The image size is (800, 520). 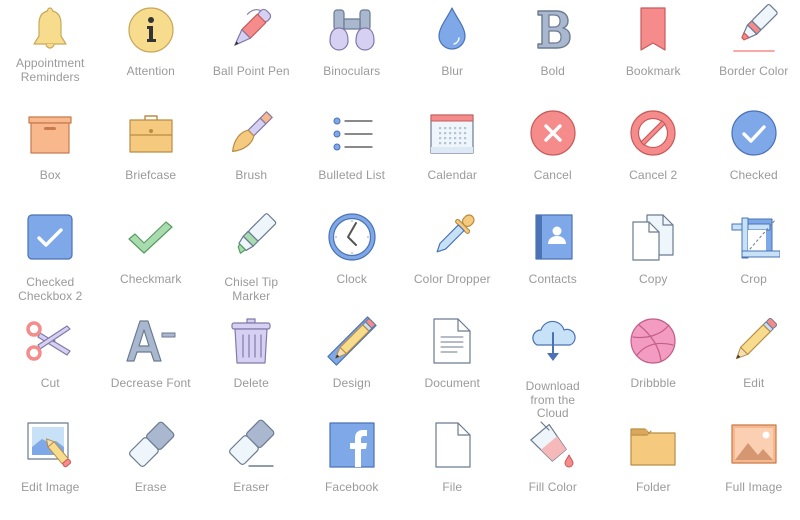 I want to click on icon-tile-ball-point-pen: Ball Point Pen, so click(x=251, y=52).